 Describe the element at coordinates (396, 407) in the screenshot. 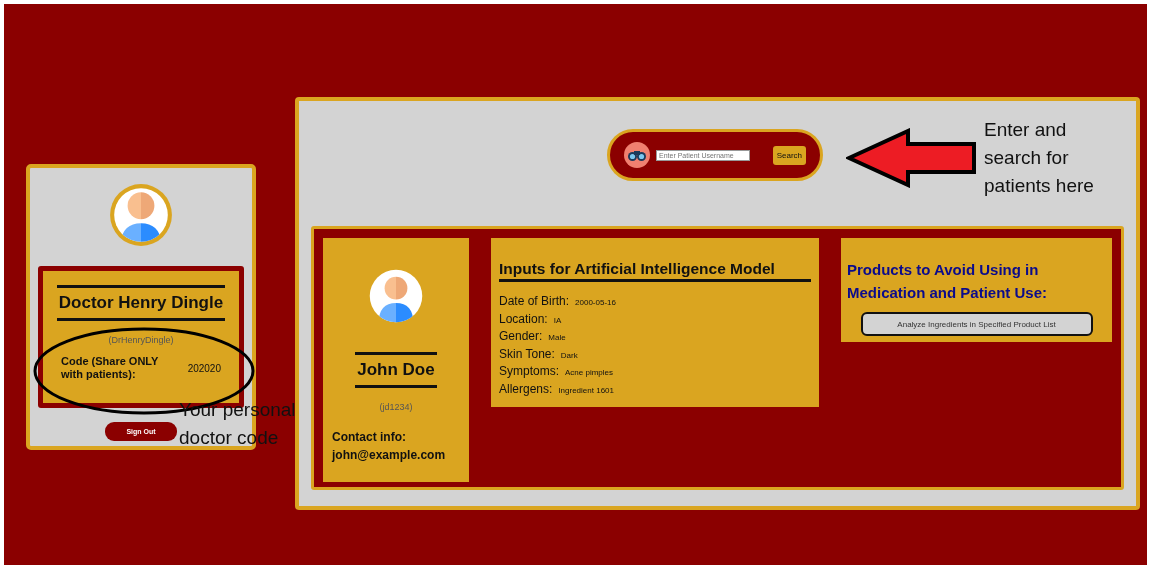

I see `patient-username: (jd1234)` at that location.